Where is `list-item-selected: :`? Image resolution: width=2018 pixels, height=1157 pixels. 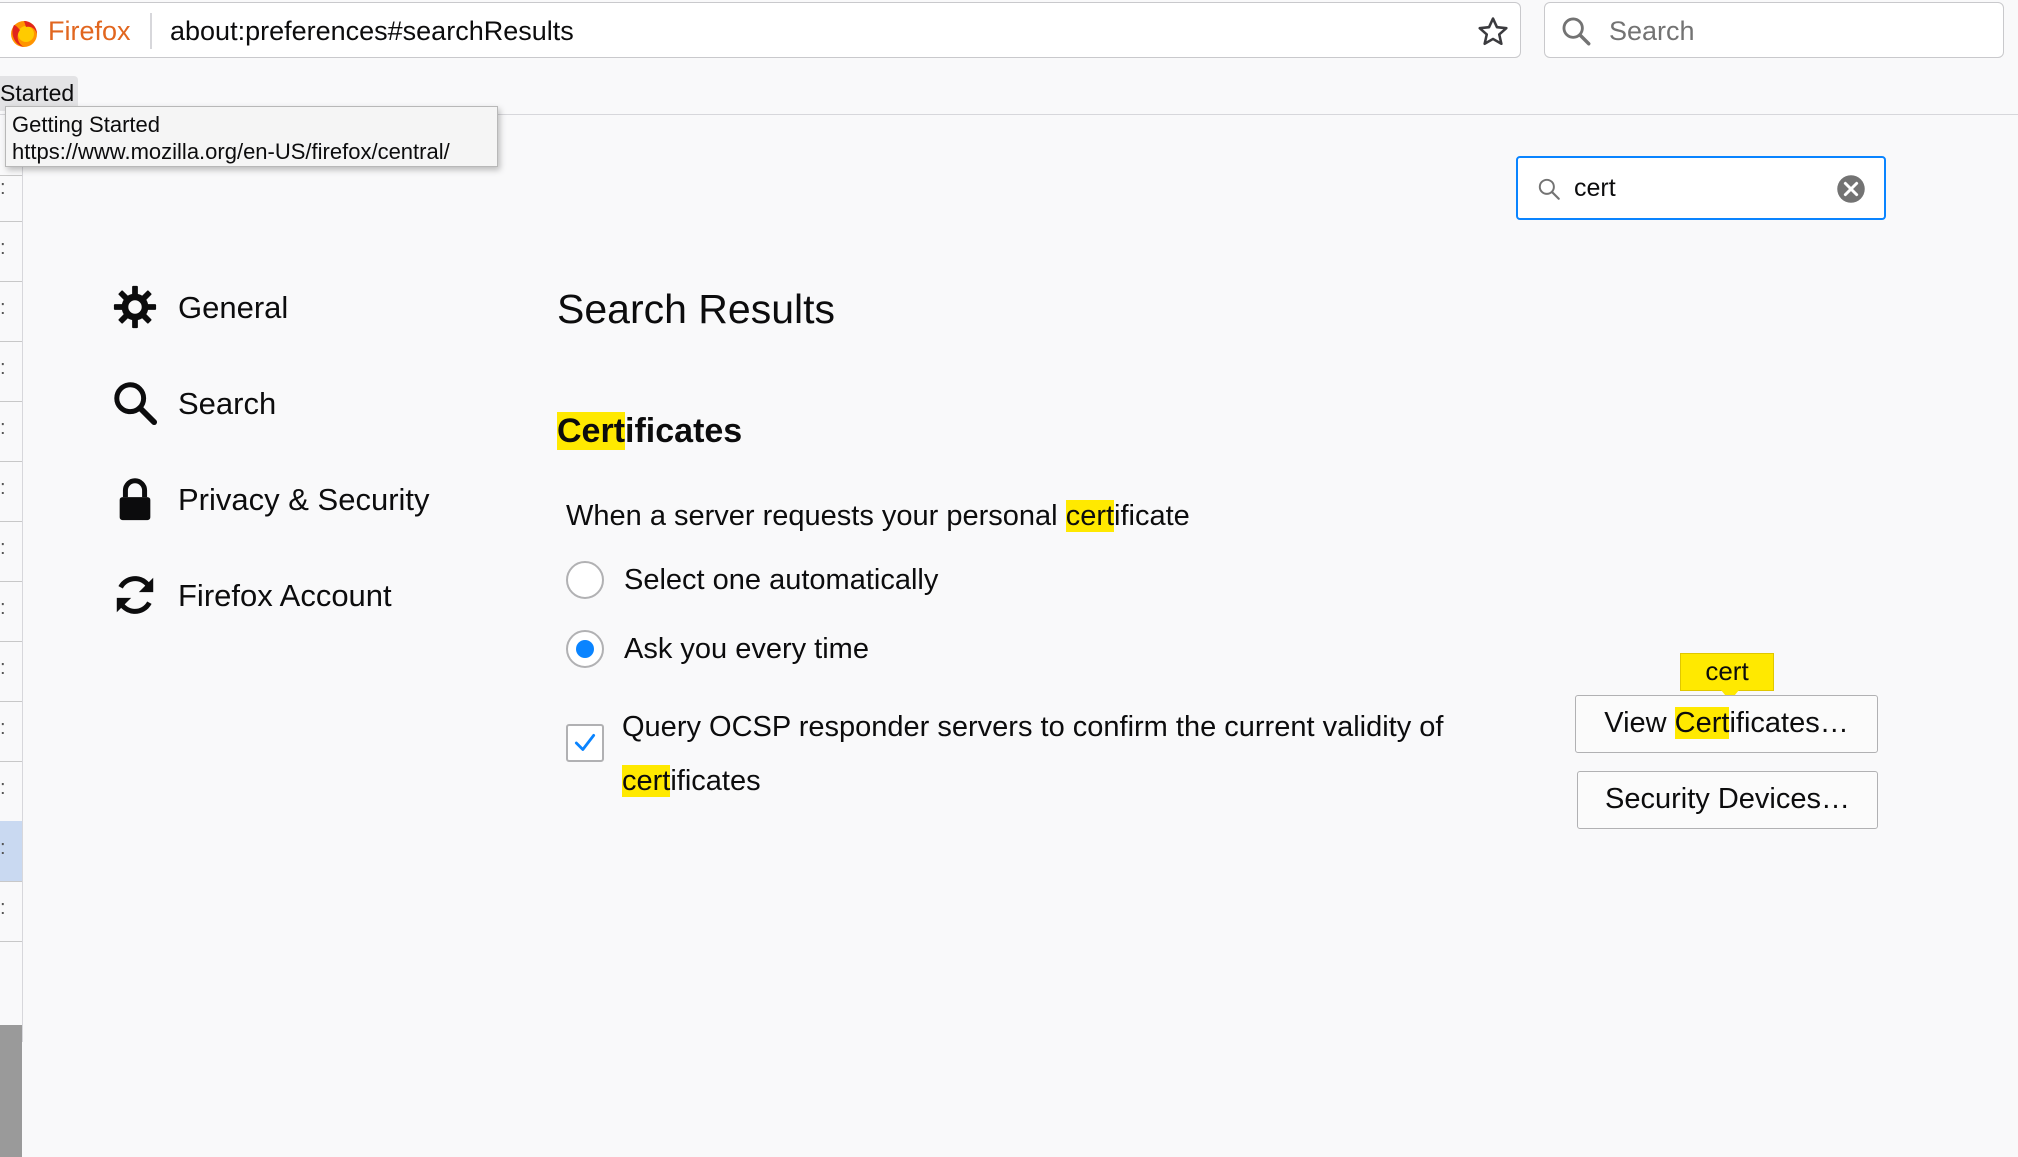
list-item-selected: : is located at coordinates (11, 851).